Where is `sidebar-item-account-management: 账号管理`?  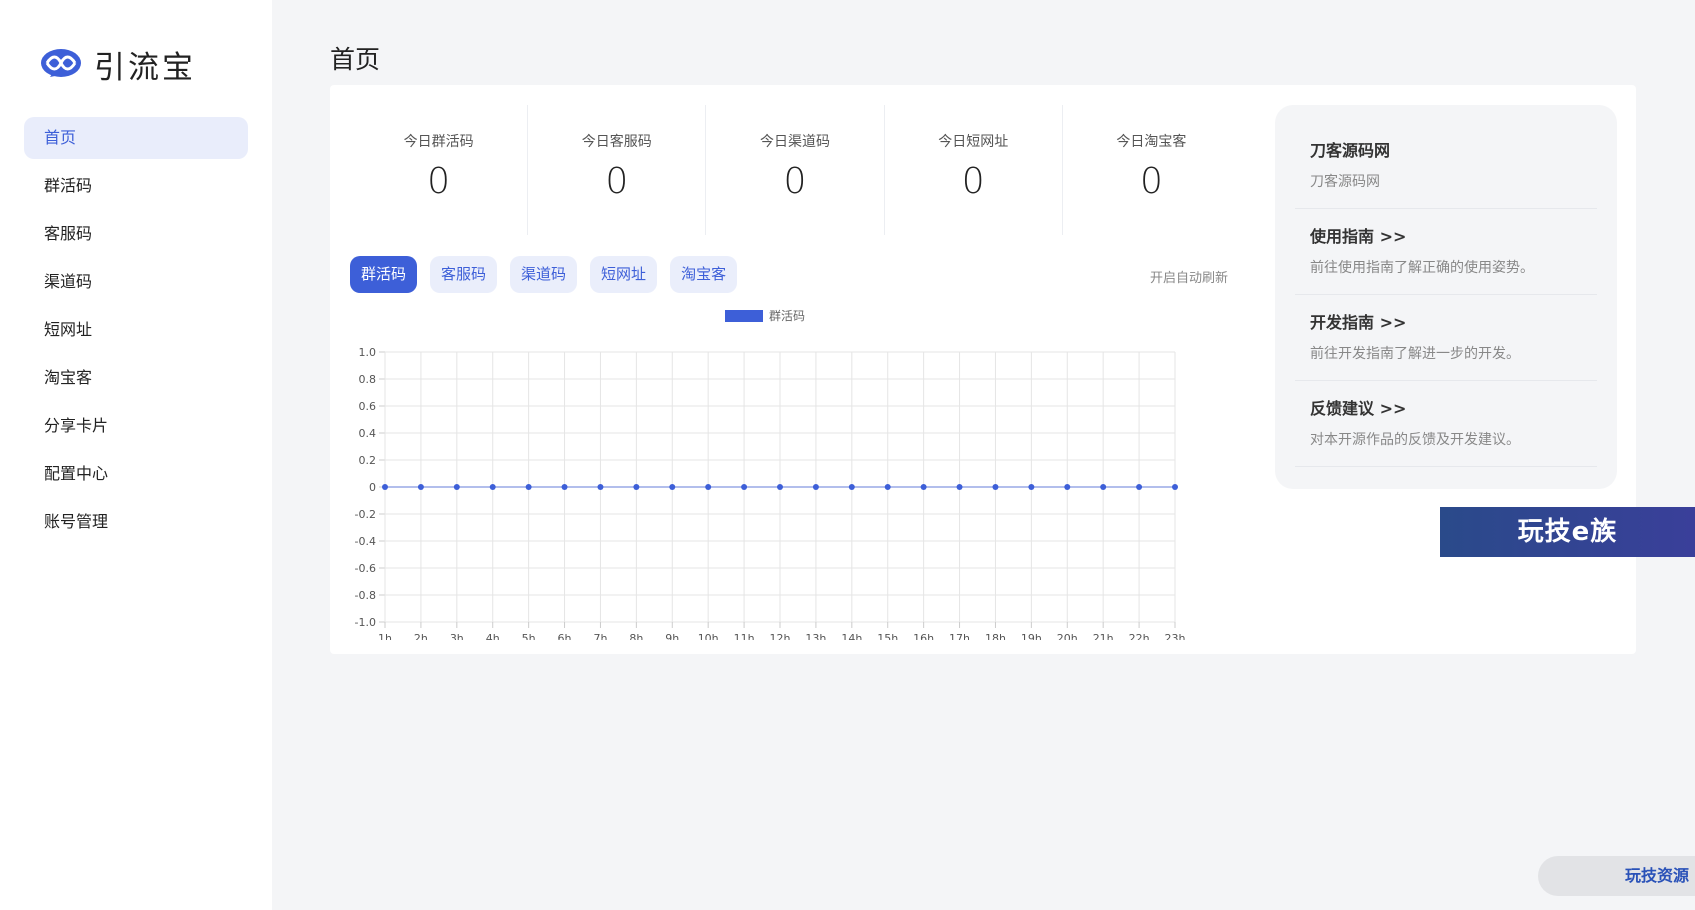 sidebar-item-account-management: 账号管理 is located at coordinates (136, 522).